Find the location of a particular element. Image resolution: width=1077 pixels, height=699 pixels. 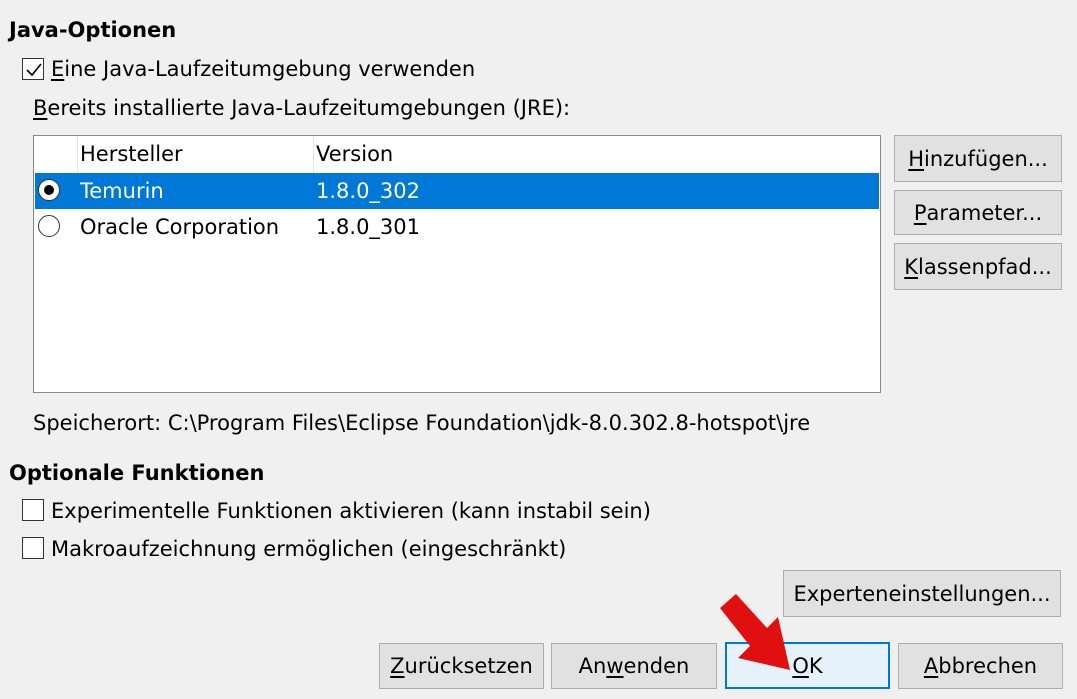

apply-button: An w enden is located at coordinates (634, 666).